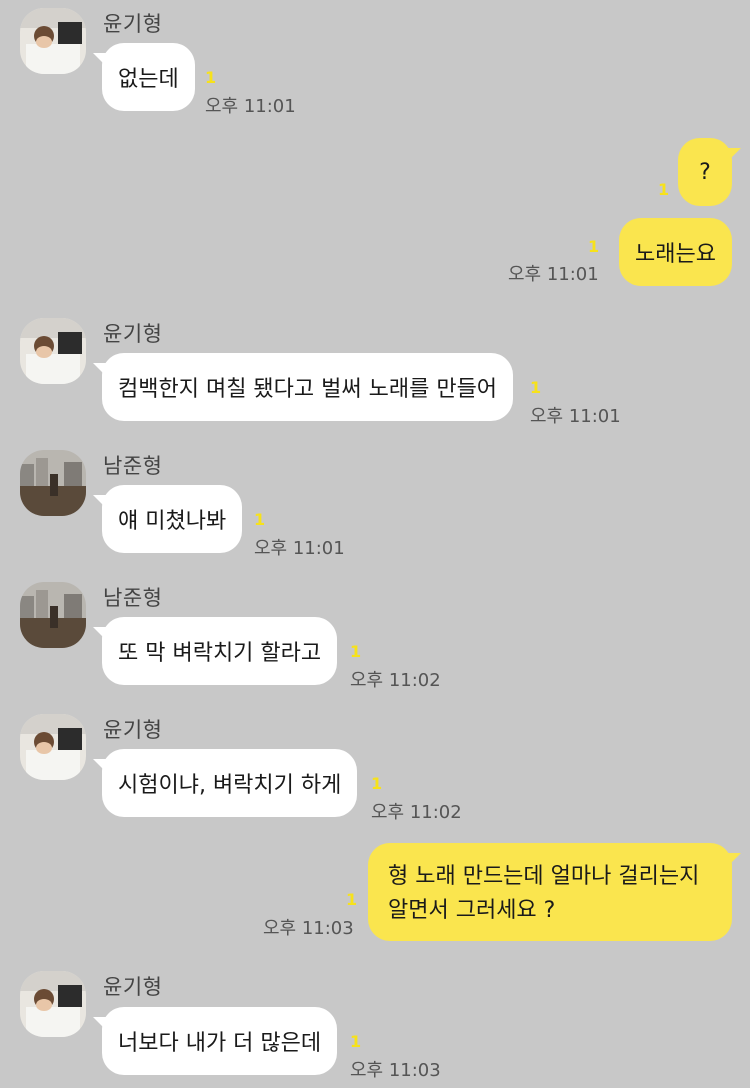 The height and width of the screenshot is (1088, 750). What do you see at coordinates (554, 892) in the screenshot?
I see `message-bubble: 형 노래 만드는데 얼마나 걸리는지 알면서 그러세요 ?` at bounding box center [554, 892].